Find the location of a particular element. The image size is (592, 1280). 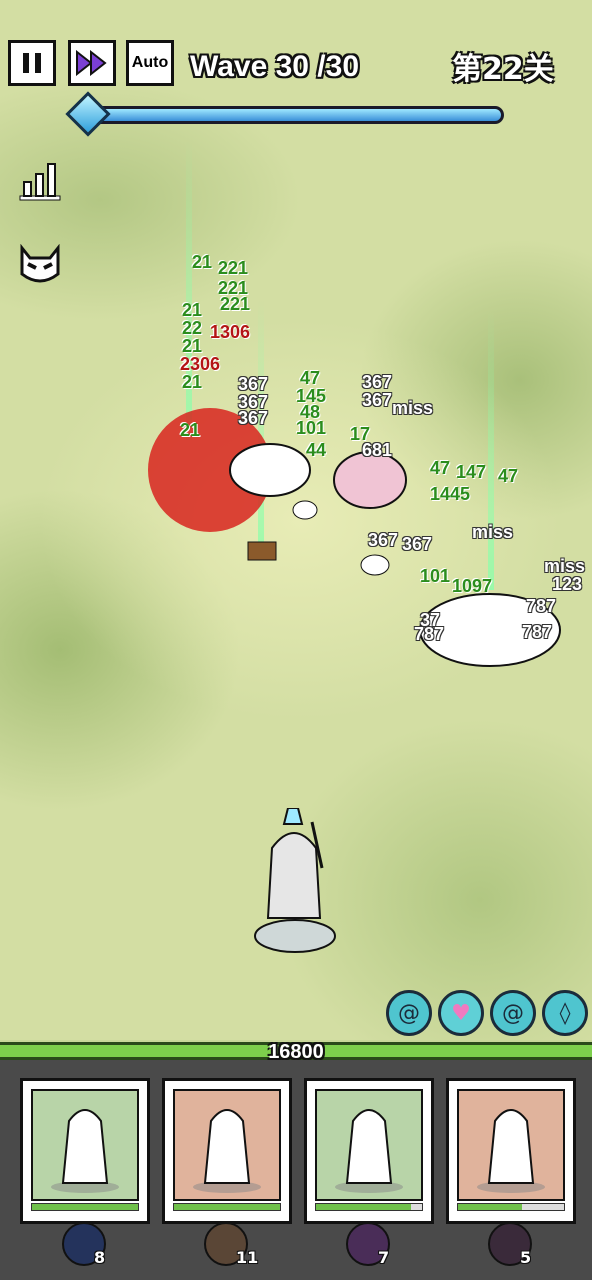

heart-skill-button: ♥ is located at coordinates (461, 1013).